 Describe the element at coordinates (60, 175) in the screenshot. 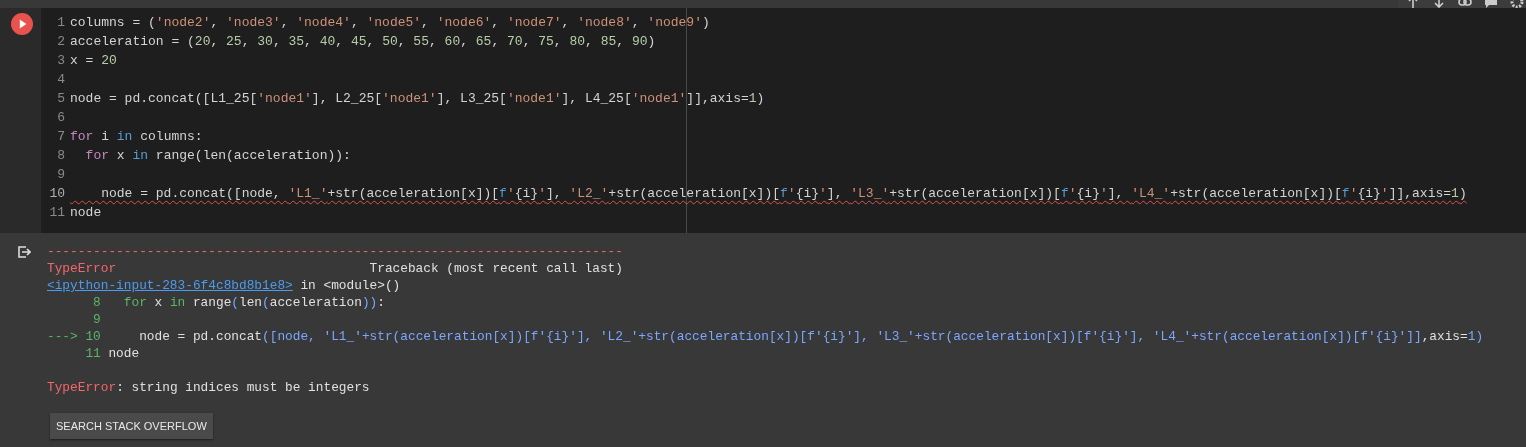

I see `line-number: 9` at that location.